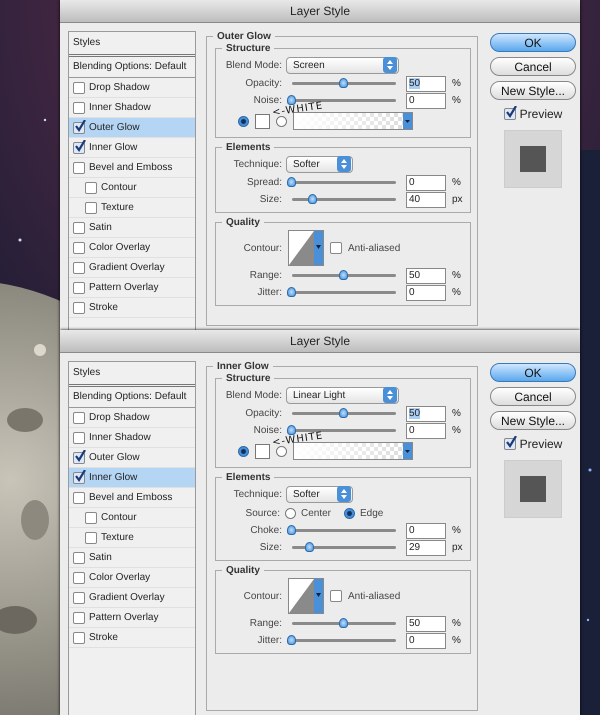  Describe the element at coordinates (132, 438) in the screenshot. I see `style-list-item: Inner Shadow` at that location.